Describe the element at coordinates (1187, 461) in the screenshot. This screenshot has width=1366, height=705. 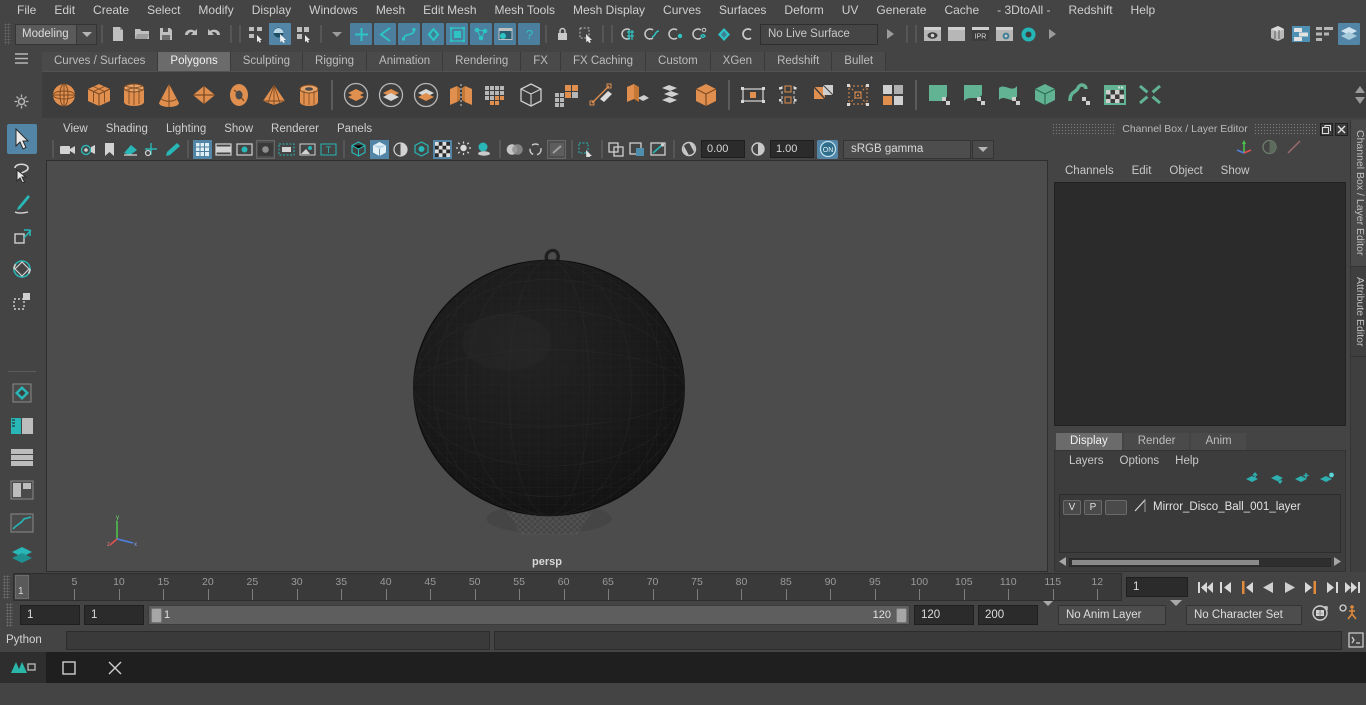
I see `layer-menu-help: Help` at that location.